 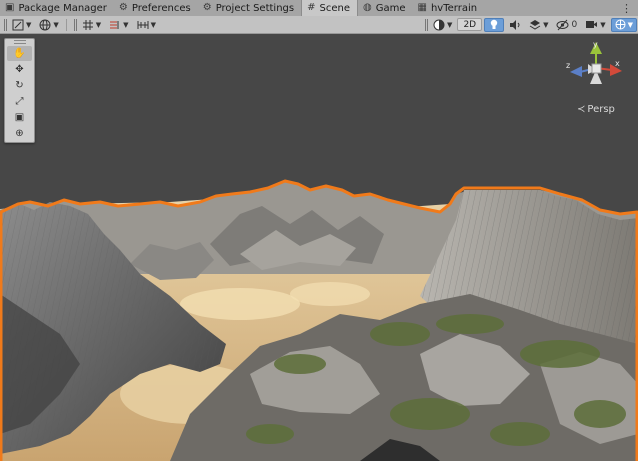 I want to click on rect-icon: ▣, so click(x=19, y=117).